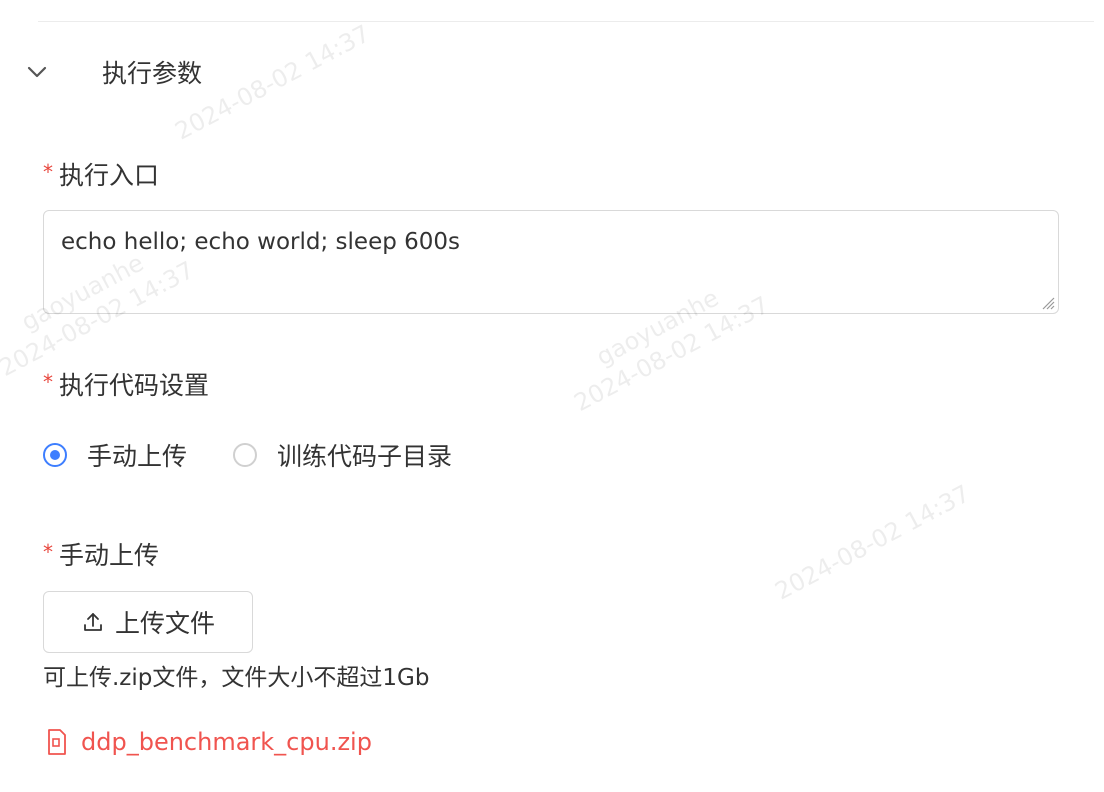  I want to click on radio-label: 手动上传, so click(137, 455).